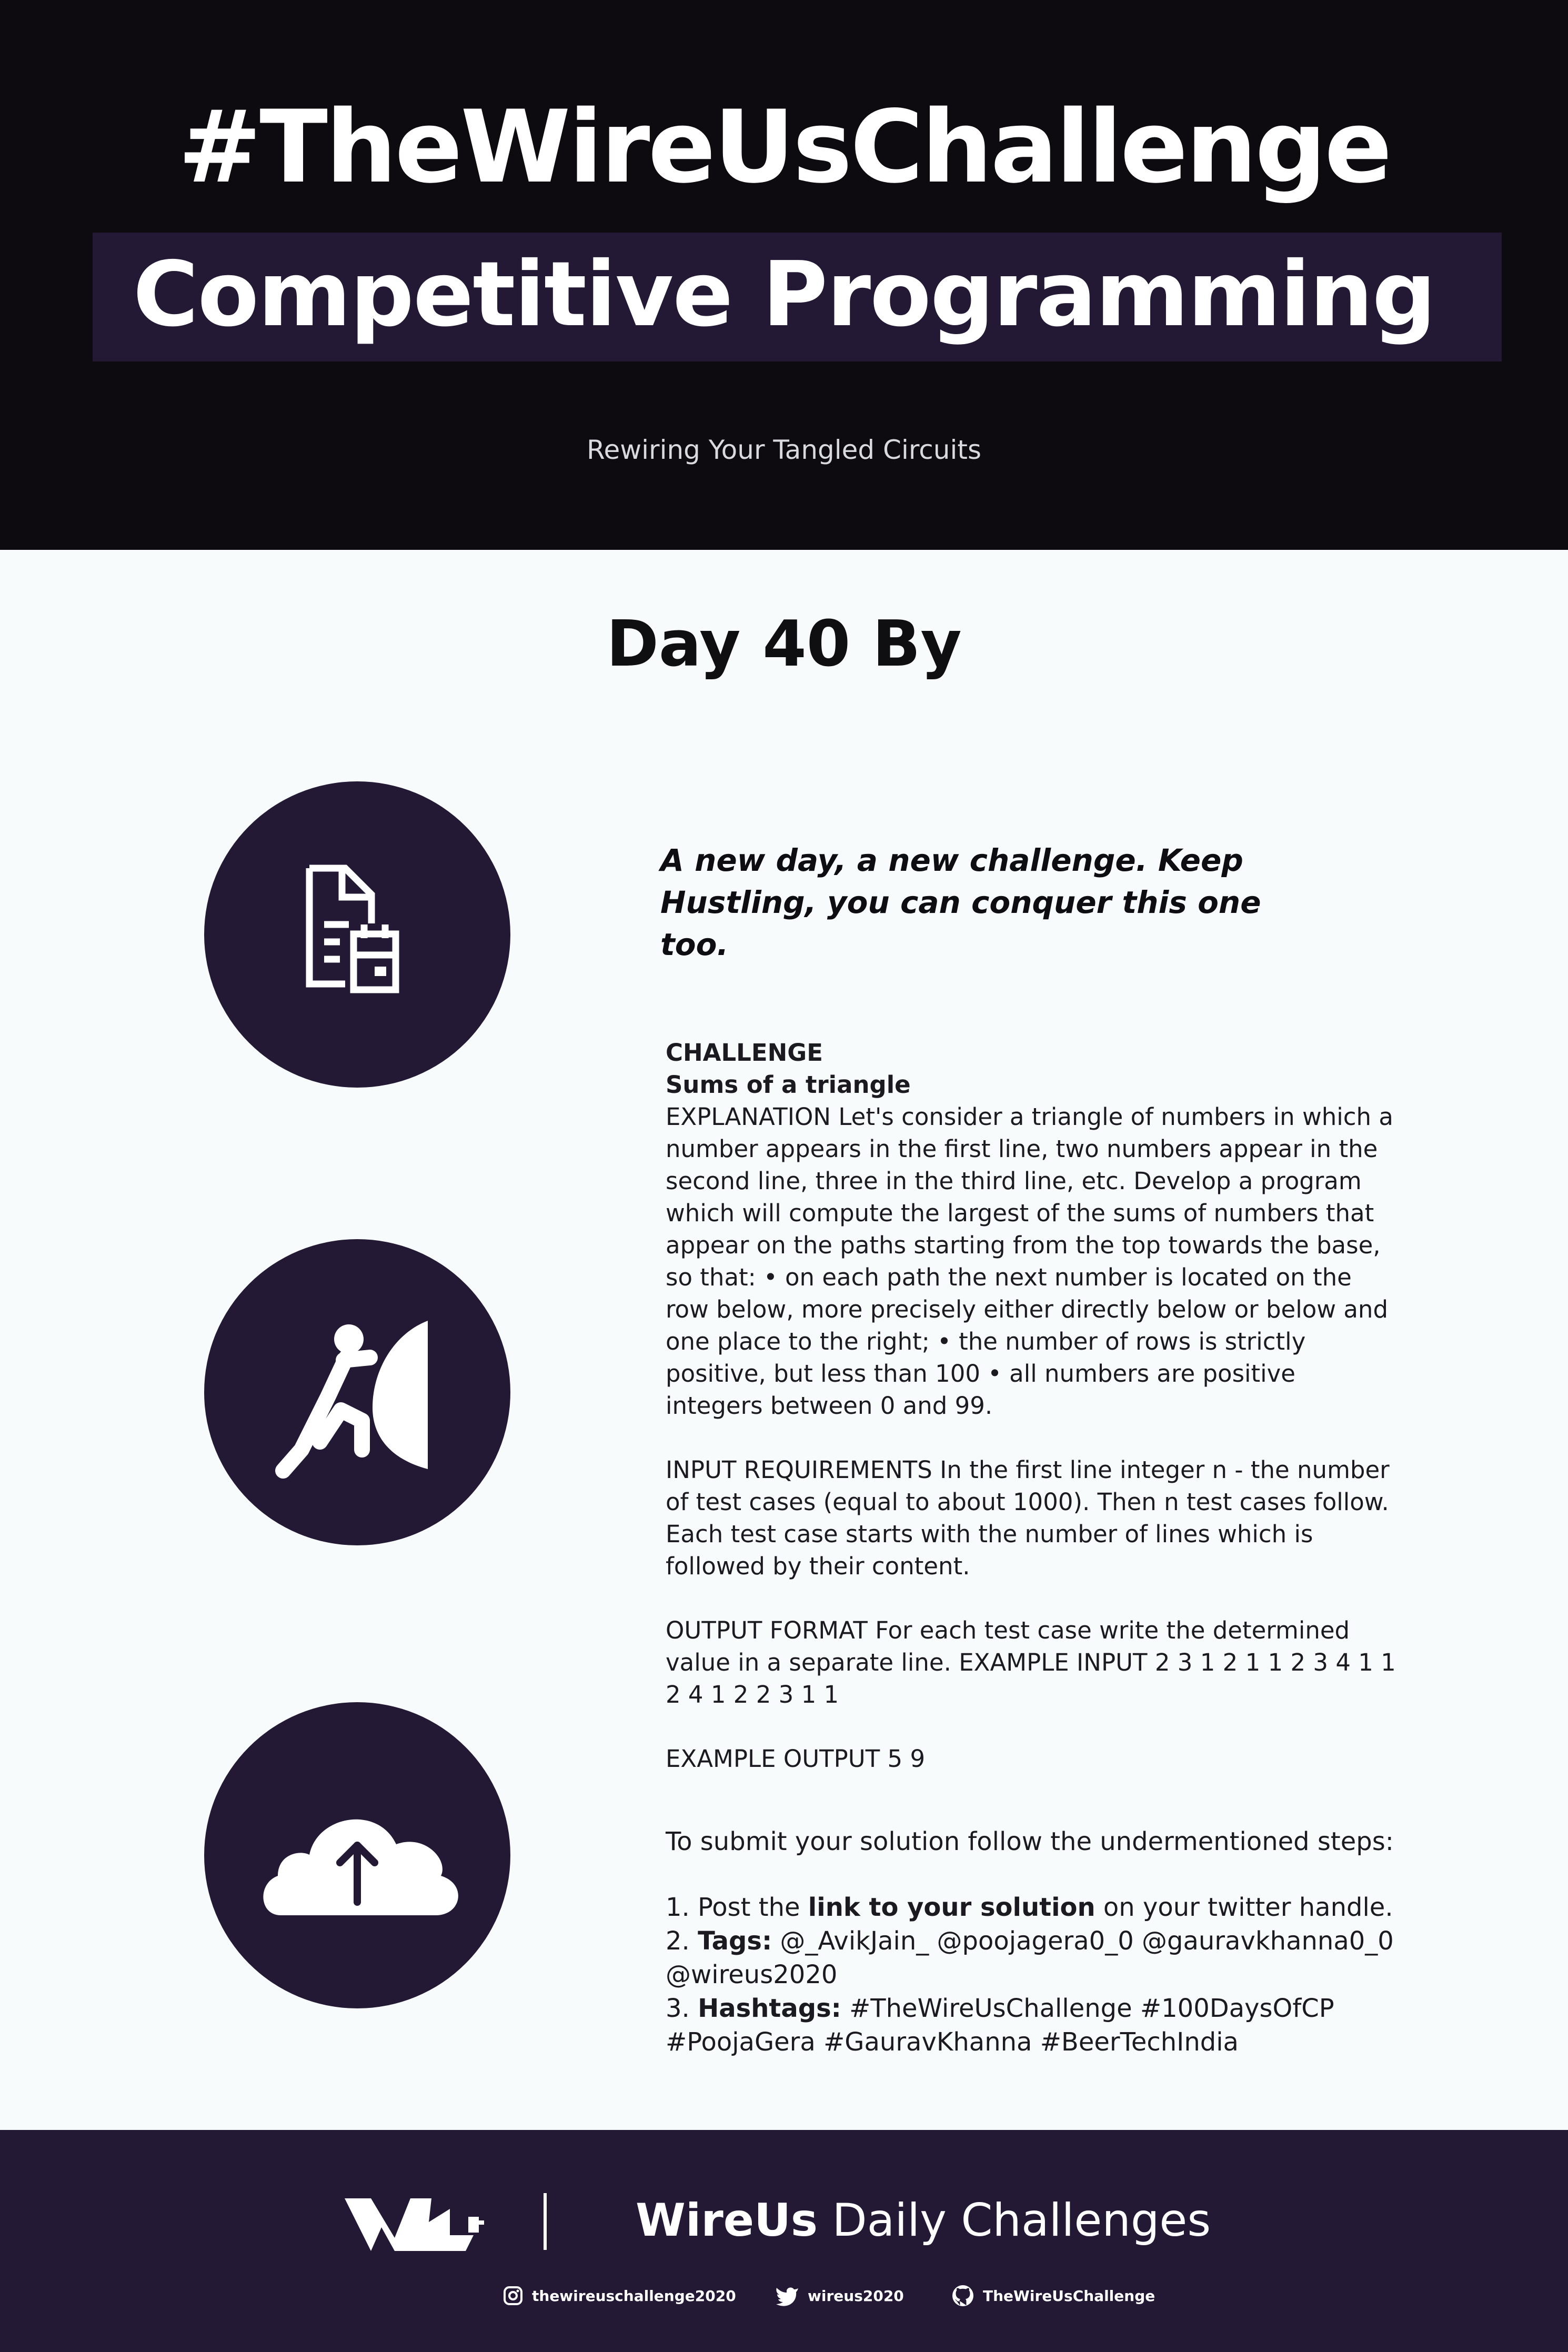 This screenshot has width=1568, height=2352. I want to click on person-pushing-icon, so click(357, 1392).